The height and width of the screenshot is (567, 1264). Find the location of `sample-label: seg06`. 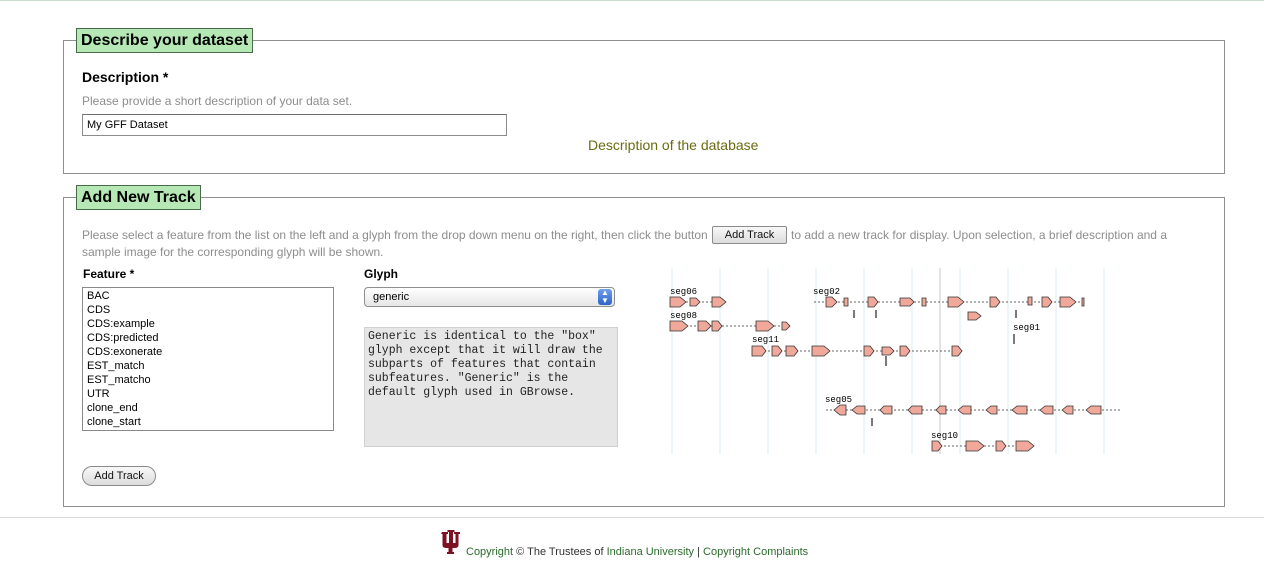

sample-label: seg06 is located at coordinates (683, 292).